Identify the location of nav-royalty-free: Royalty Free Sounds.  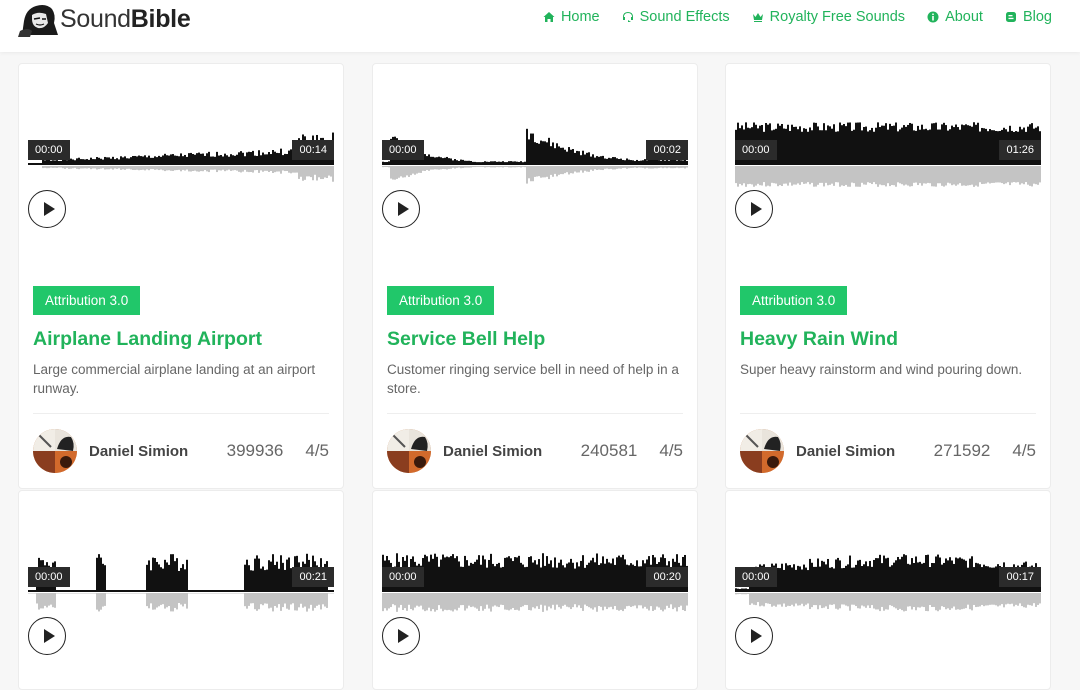
(828, 17).